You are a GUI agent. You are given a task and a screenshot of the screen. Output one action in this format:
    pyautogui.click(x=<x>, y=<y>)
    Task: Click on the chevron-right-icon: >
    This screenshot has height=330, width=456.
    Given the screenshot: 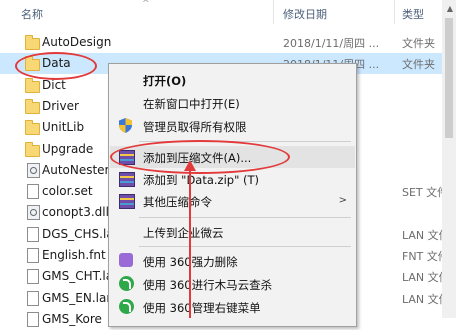 What is the action you would take?
    pyautogui.click(x=342, y=200)
    